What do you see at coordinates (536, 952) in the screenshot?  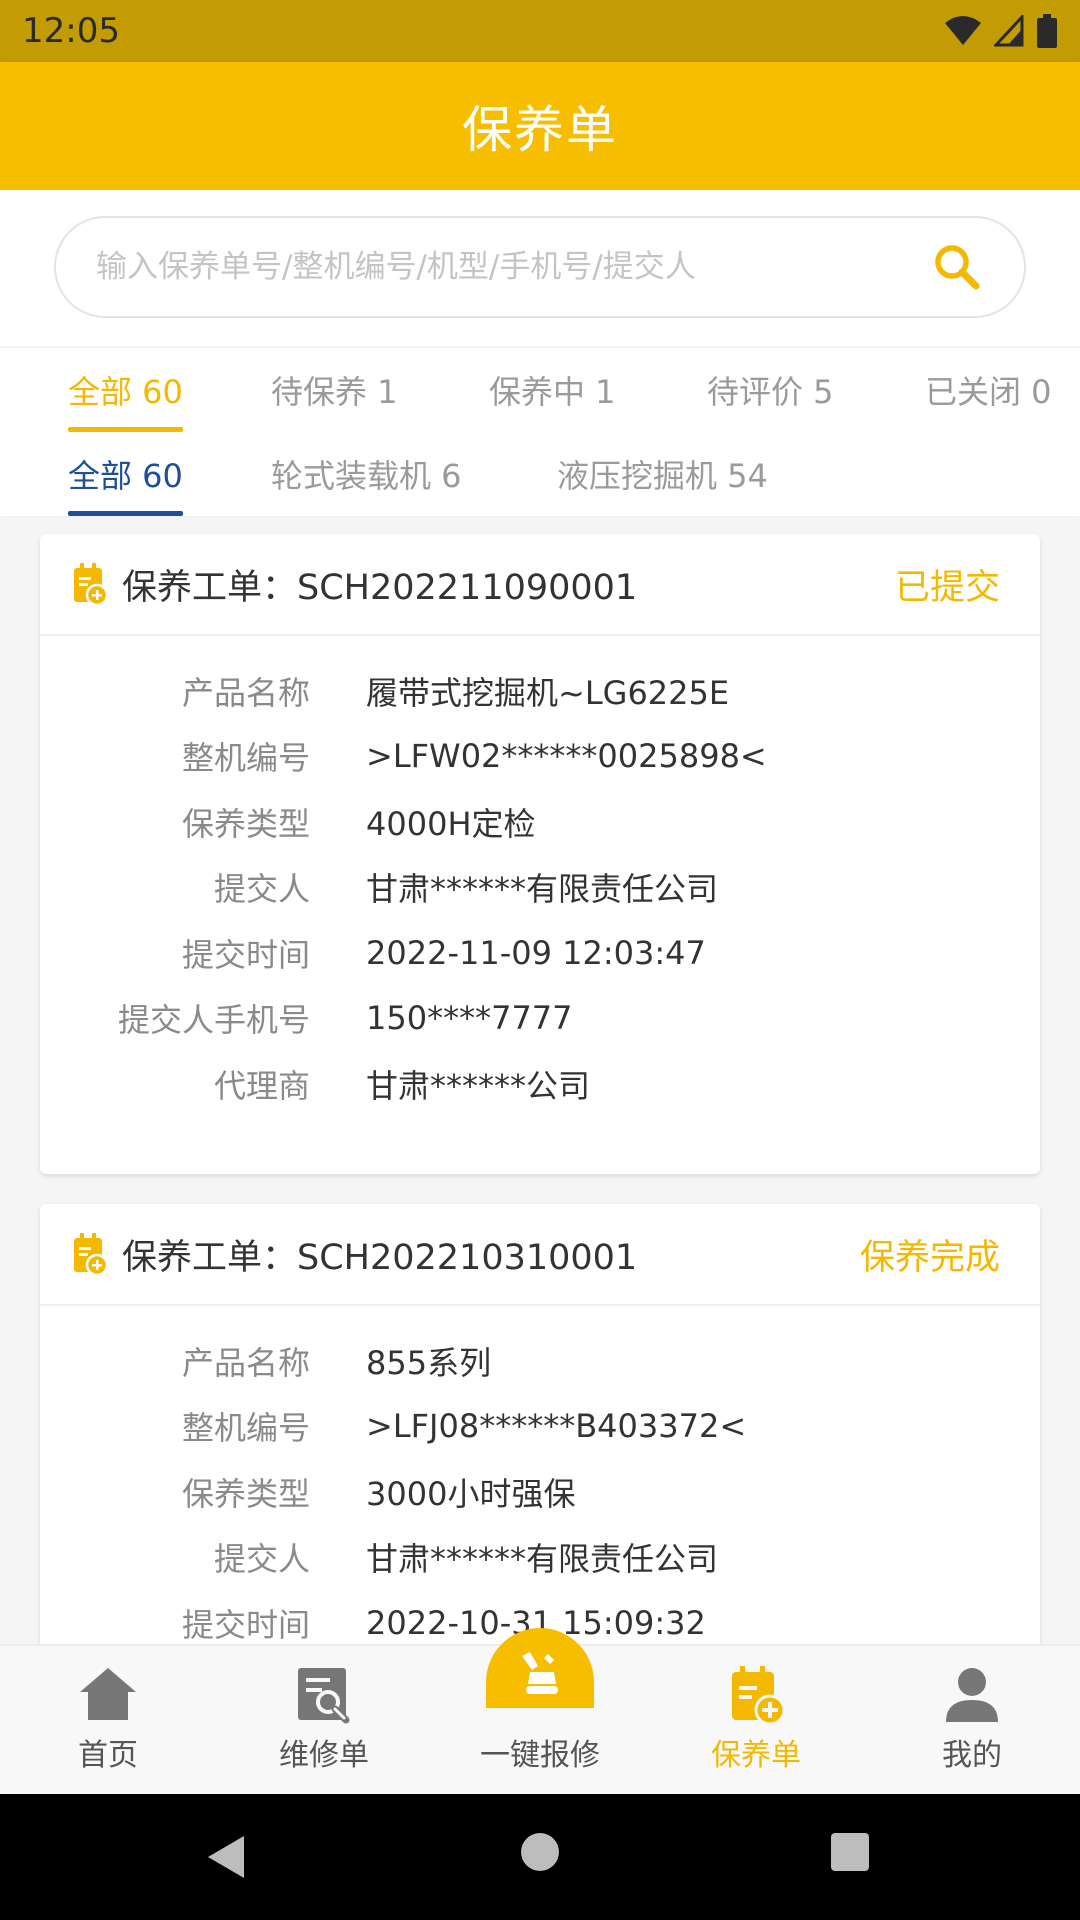 I see `field-value: 2022-11-09 12:03:47` at bounding box center [536, 952].